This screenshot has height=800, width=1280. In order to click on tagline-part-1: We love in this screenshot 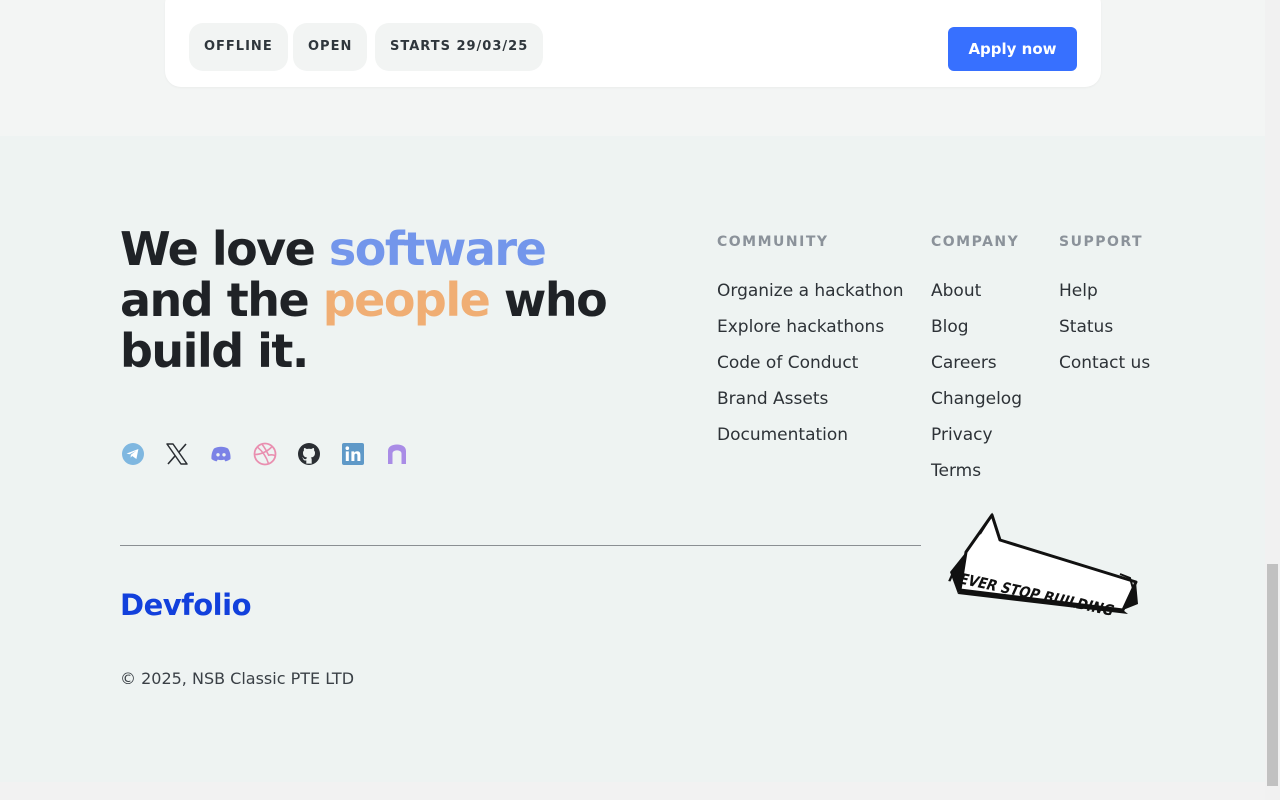, I will do `click(224, 249)`.